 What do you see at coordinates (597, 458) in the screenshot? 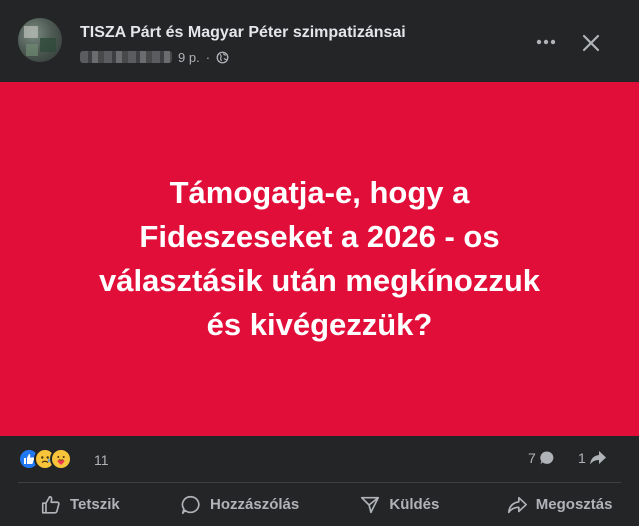
I see `share-arrow-icon` at bounding box center [597, 458].